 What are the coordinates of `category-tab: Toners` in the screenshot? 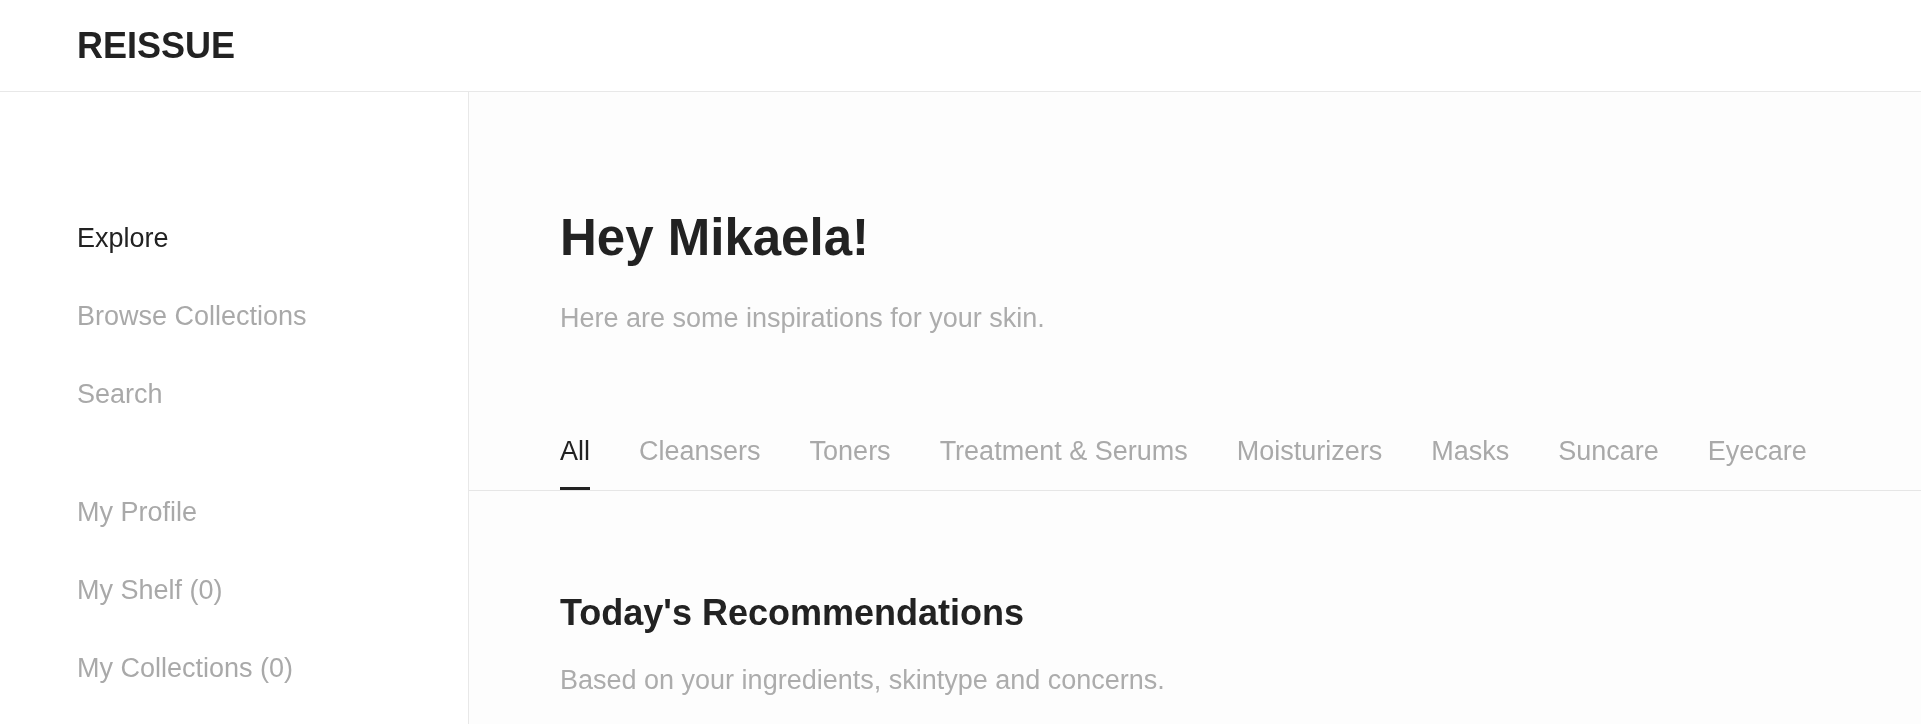 It's located at (850, 462).